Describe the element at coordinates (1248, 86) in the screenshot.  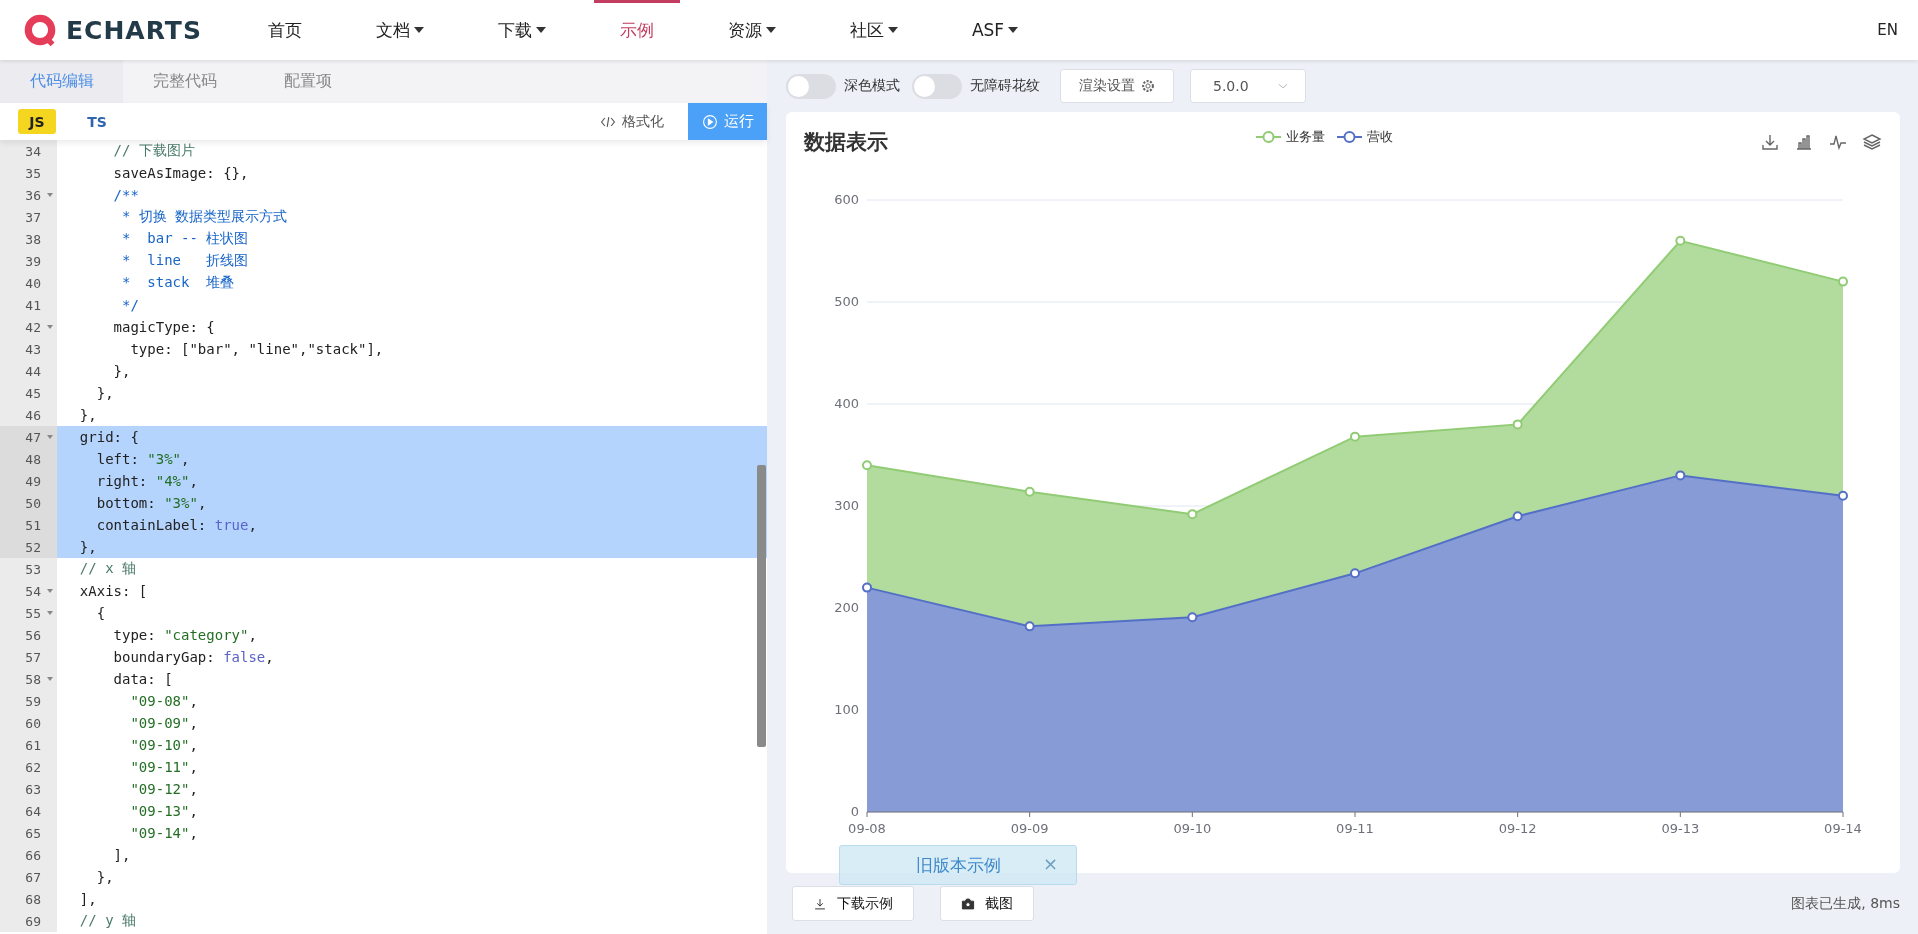
I see `version-select: 5.0.0` at that location.